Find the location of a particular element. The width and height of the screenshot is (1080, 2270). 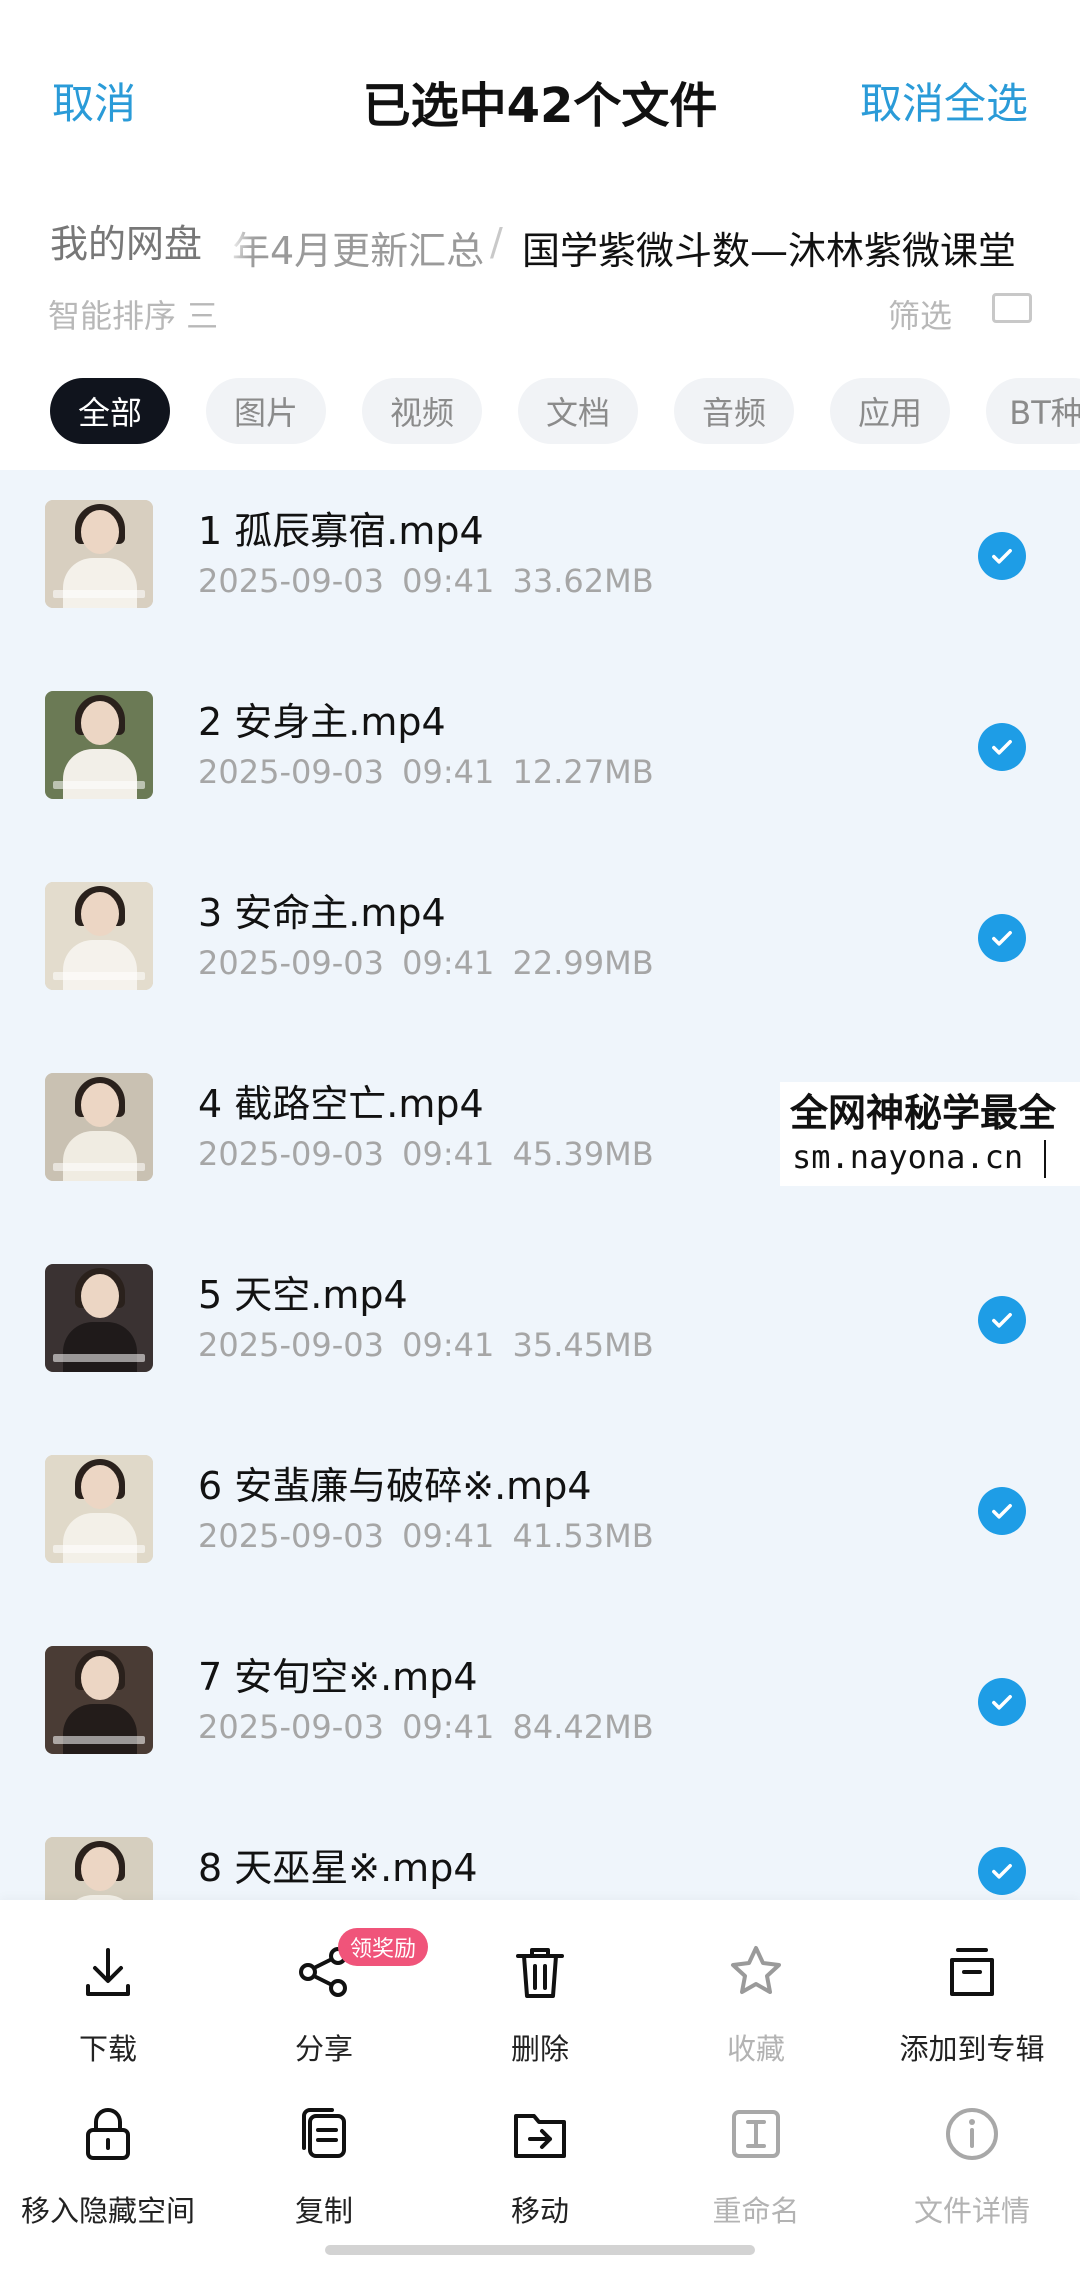

rename-label: 重命名 is located at coordinates (756, 2211).